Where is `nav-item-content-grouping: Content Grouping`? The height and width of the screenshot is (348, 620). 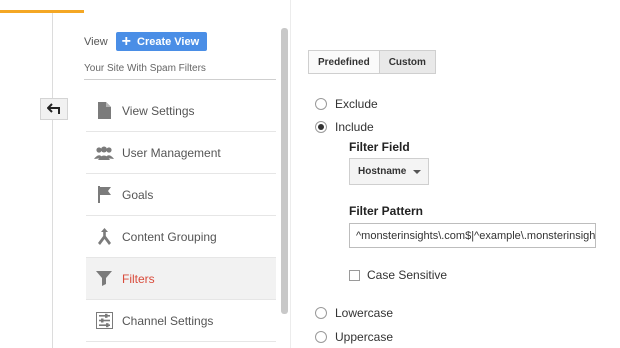
nav-item-content-grouping: Content Grouping is located at coordinates (181, 237).